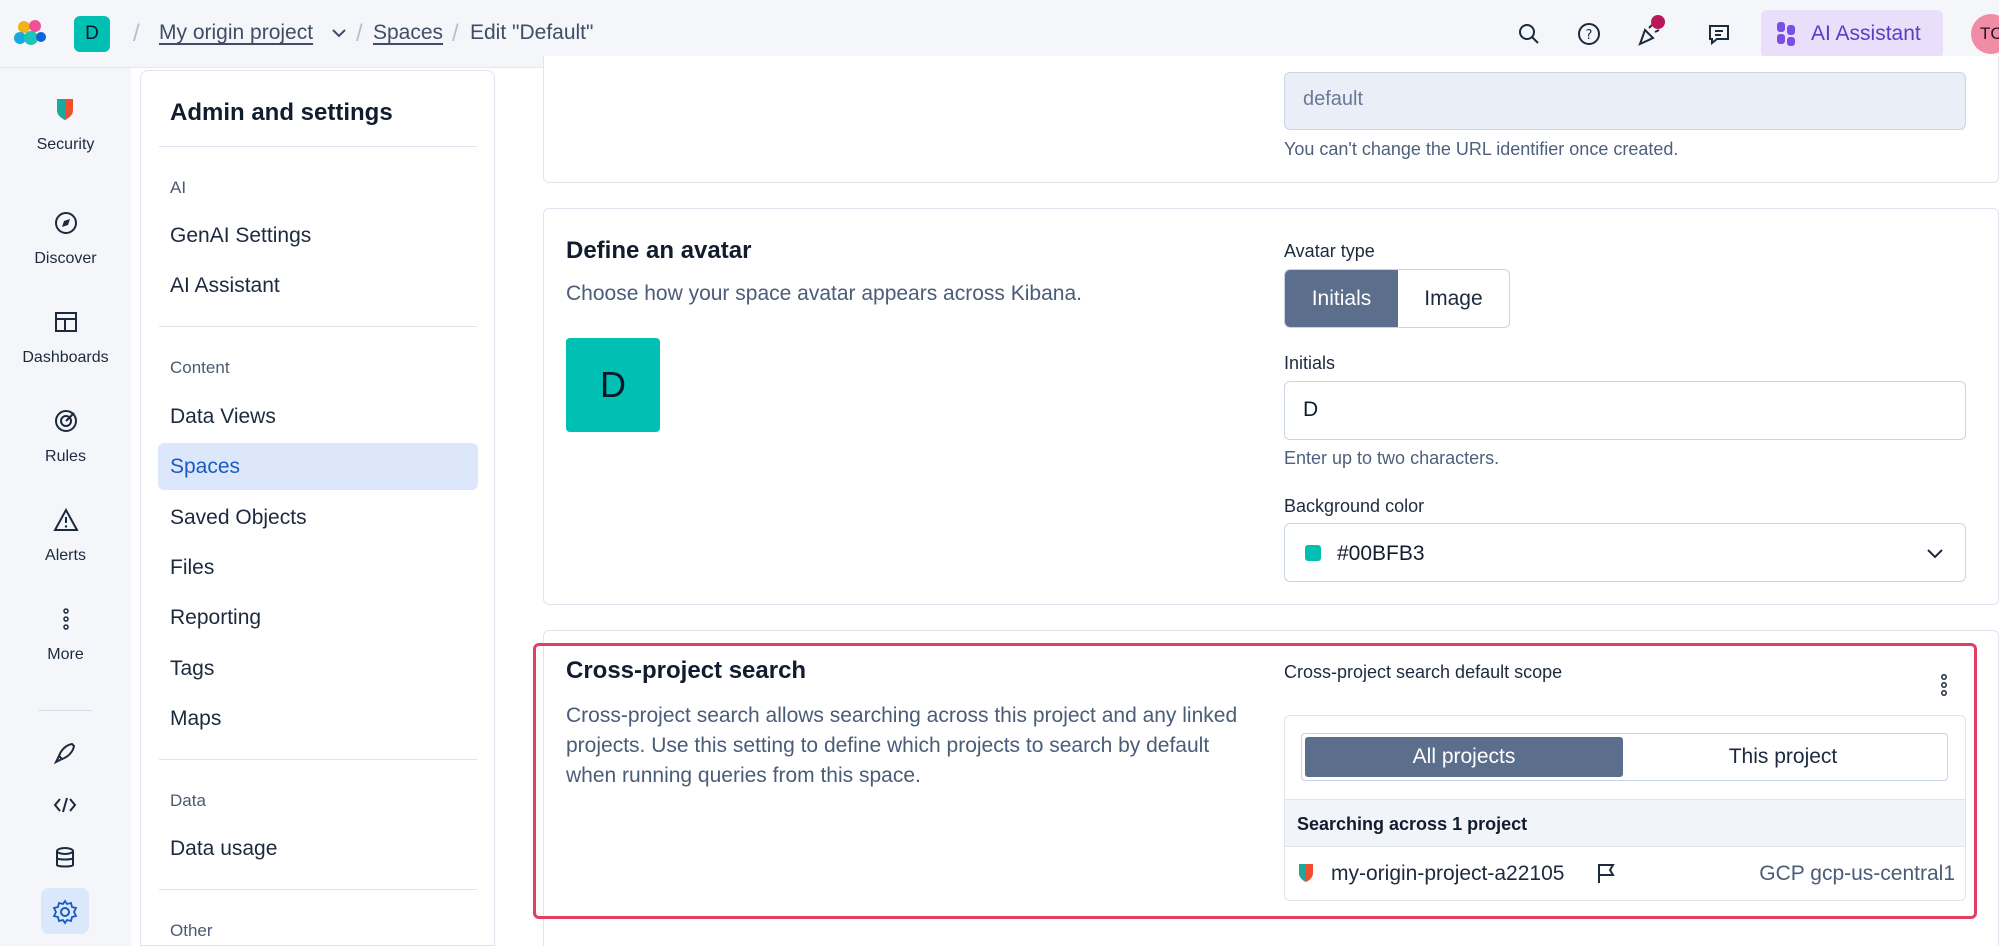 The image size is (1999, 946). Describe the element at coordinates (92, 34) in the screenshot. I see `space-avatar: D` at that location.